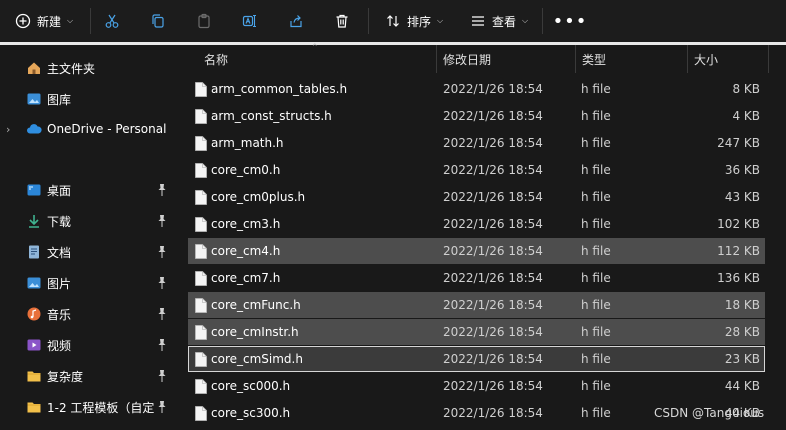  I want to click on table-row: core_cmInstr.h 2022/1/26 18:54 h file 28 KB, so click(476, 332).